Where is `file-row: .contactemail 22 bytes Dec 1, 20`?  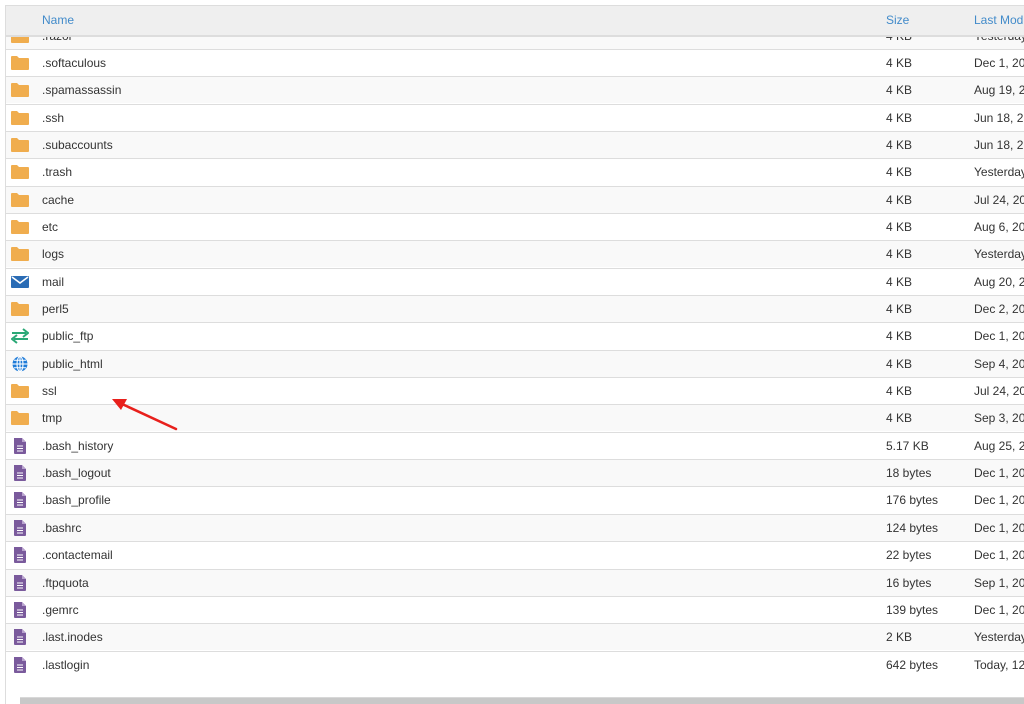
file-row: .contactemail 22 bytes Dec 1, 20 is located at coordinates (515, 554).